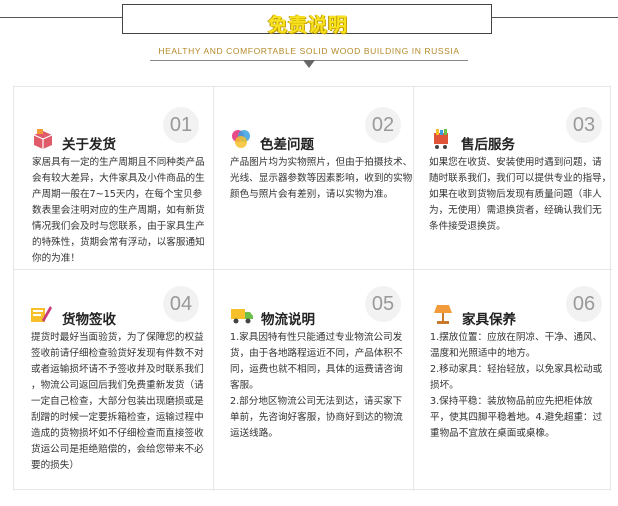  What do you see at coordinates (244, 385) in the screenshot?
I see `card-line: 客服。` at bounding box center [244, 385].